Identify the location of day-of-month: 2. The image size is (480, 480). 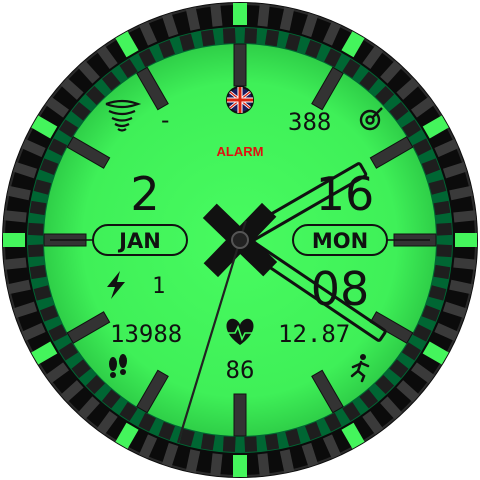
(144, 194).